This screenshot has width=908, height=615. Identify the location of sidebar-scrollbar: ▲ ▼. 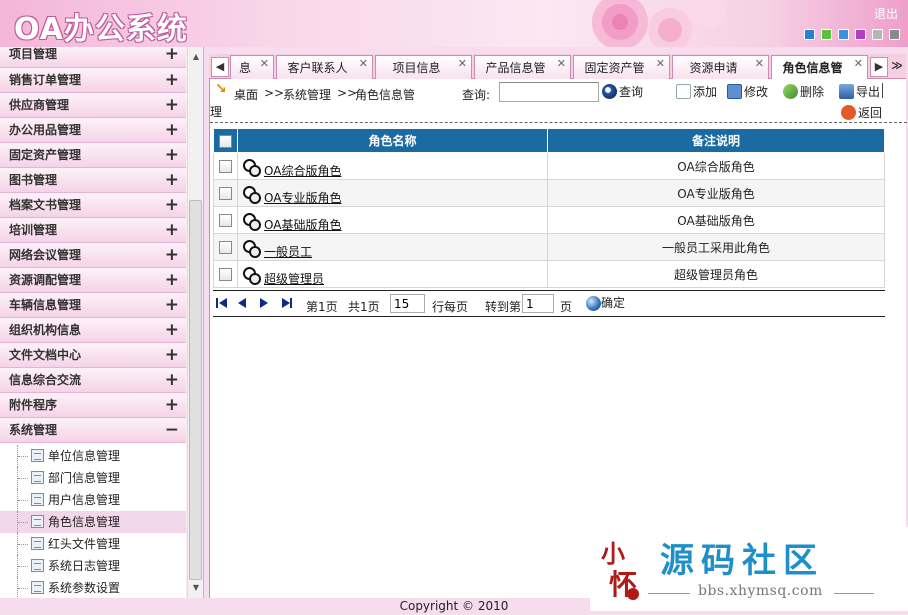
(195, 322).